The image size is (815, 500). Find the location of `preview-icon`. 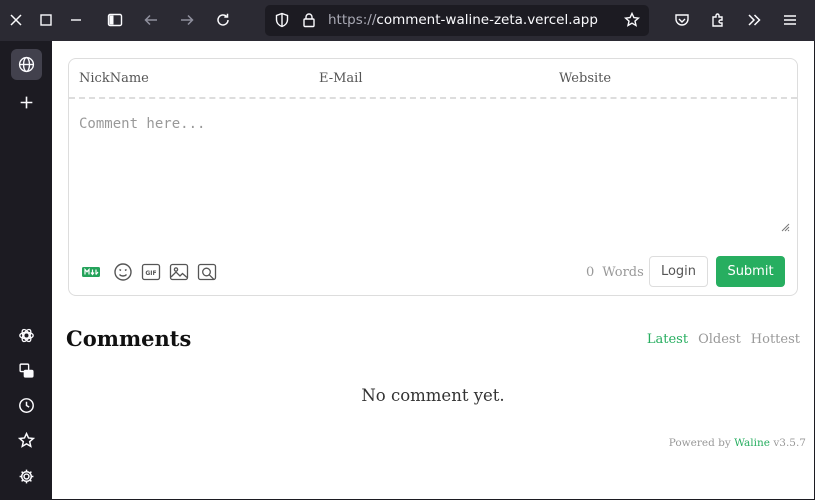

preview-icon is located at coordinates (207, 272).